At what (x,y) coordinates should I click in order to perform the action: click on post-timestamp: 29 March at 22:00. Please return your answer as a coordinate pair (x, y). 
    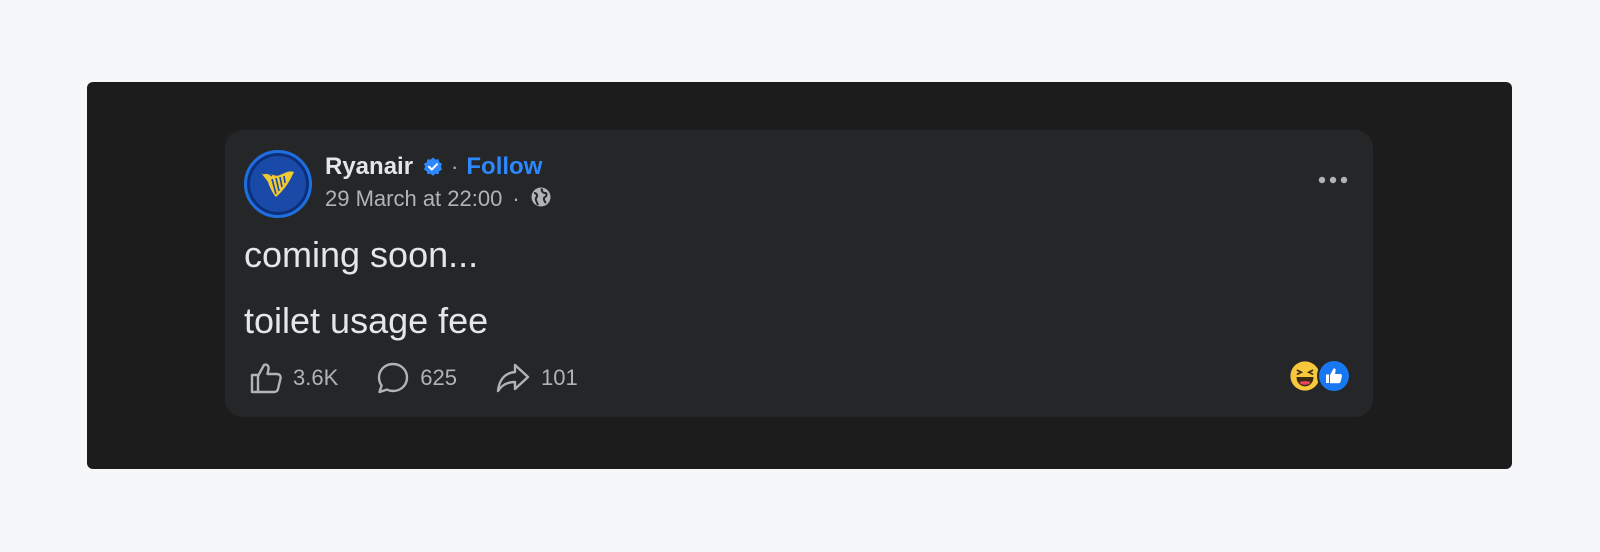
    Looking at the image, I should click on (413, 199).